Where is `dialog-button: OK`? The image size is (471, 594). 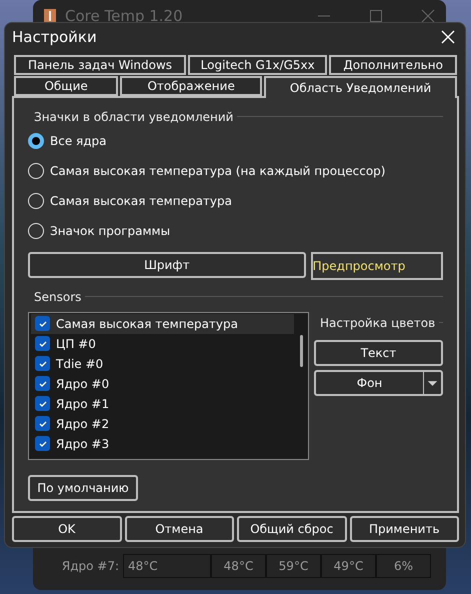
dialog-button: OK is located at coordinates (67, 529).